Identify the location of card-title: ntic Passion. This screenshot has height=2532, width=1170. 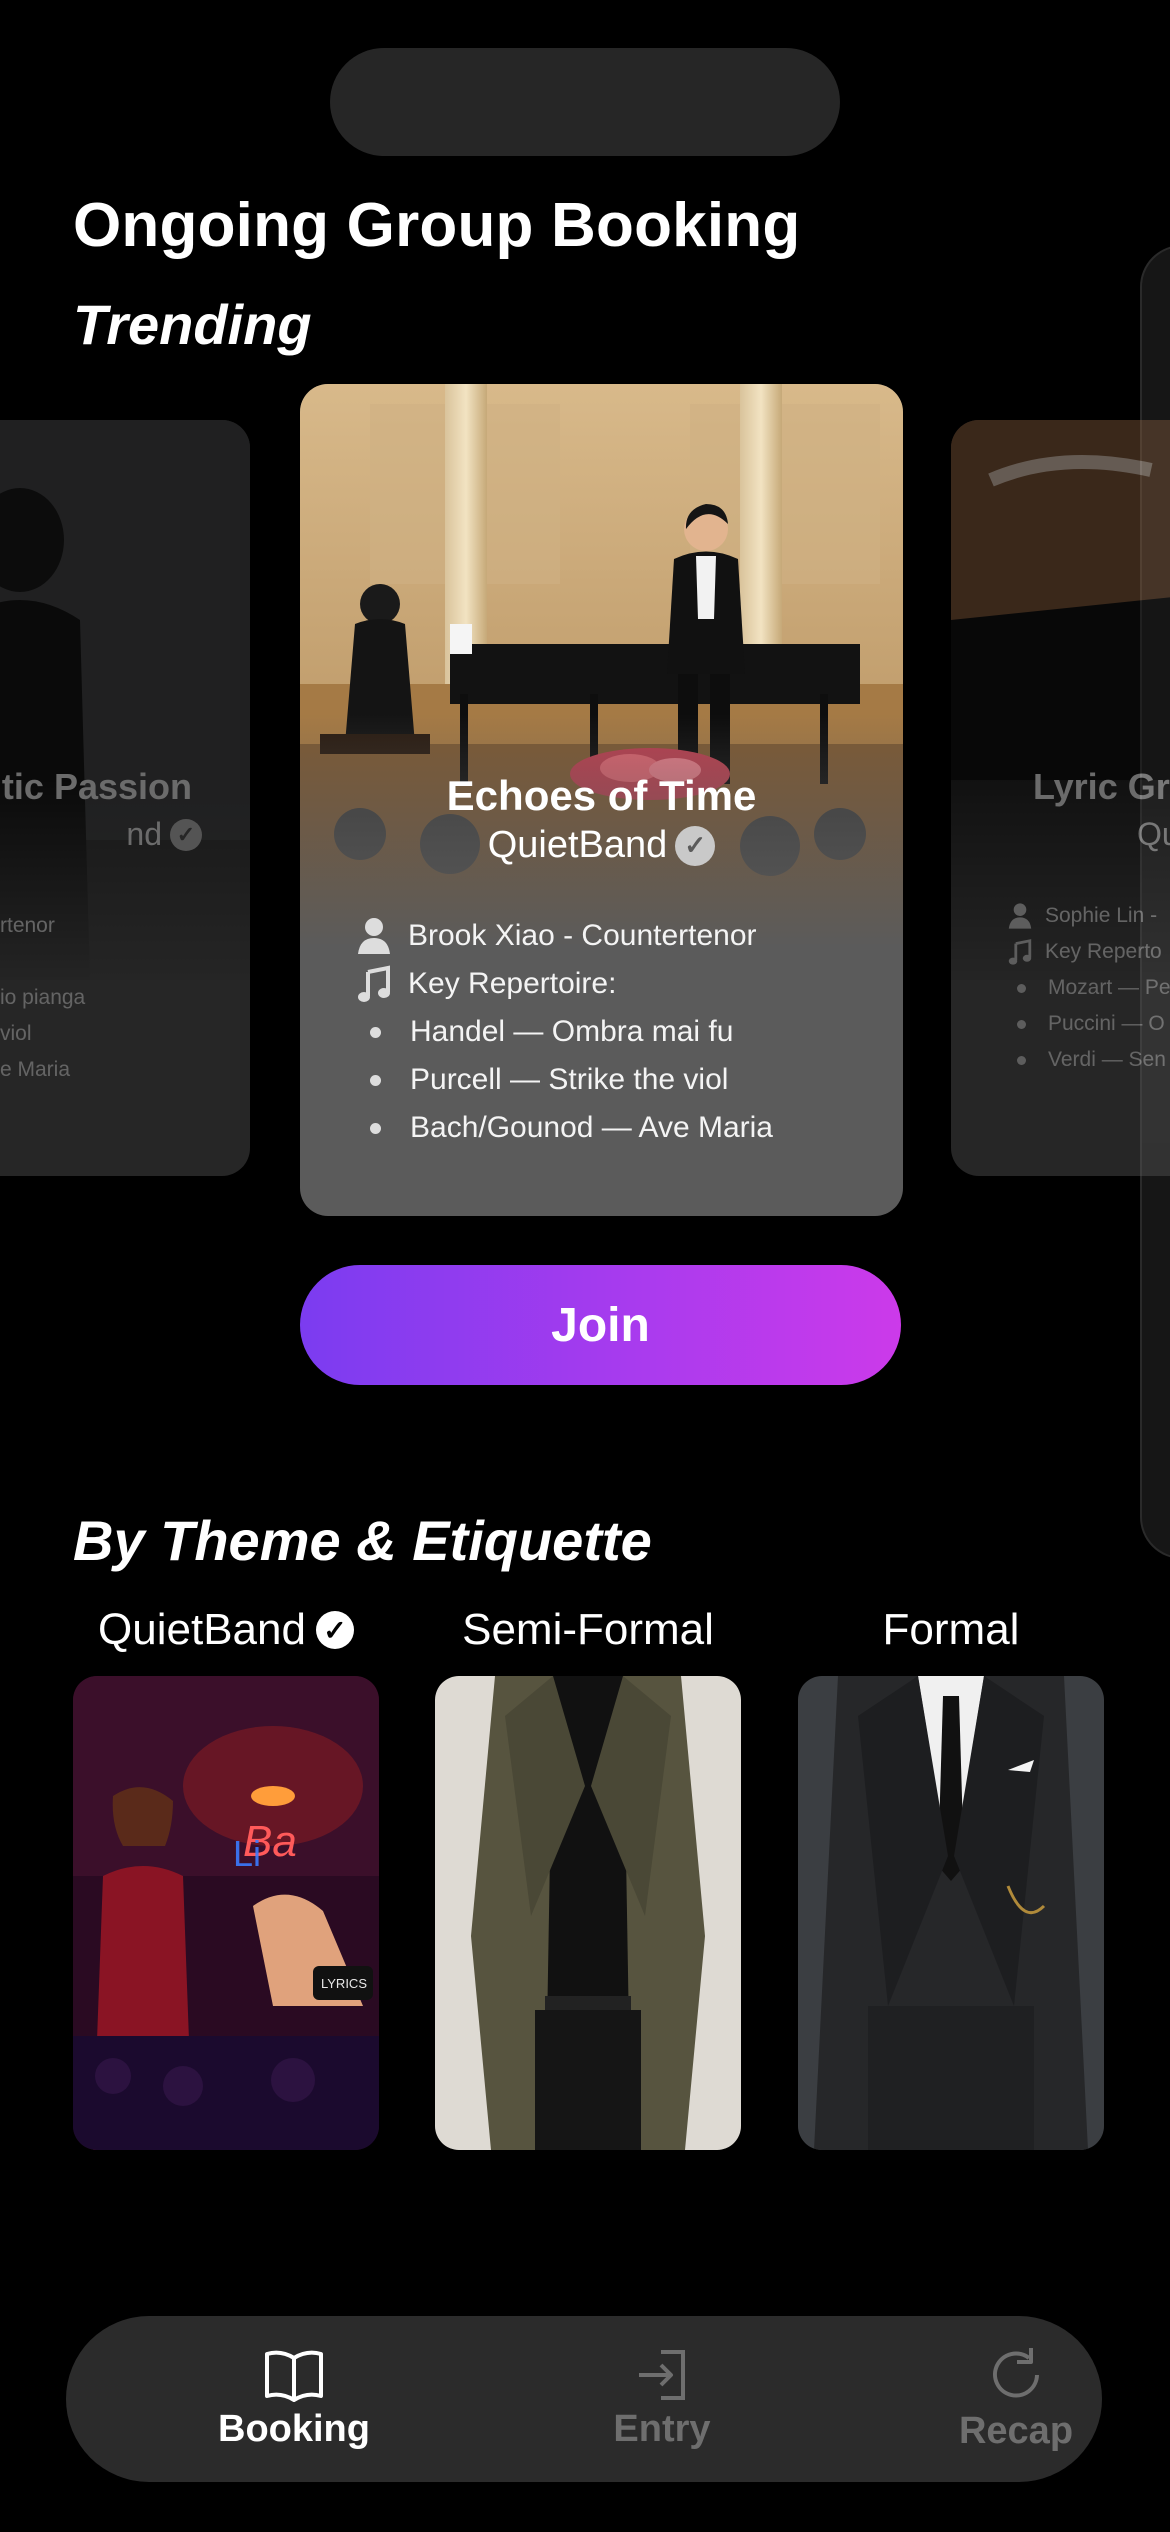
(96, 786).